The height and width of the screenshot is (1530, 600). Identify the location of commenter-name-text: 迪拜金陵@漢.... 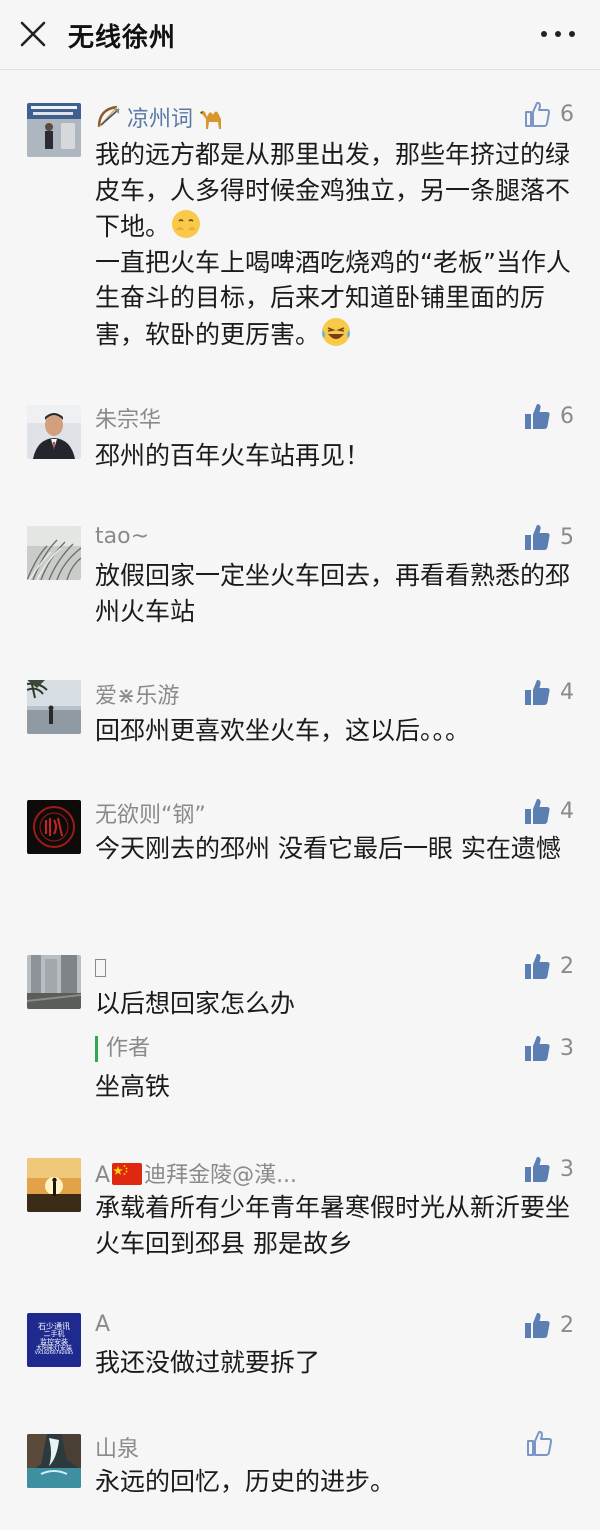
(221, 1175).